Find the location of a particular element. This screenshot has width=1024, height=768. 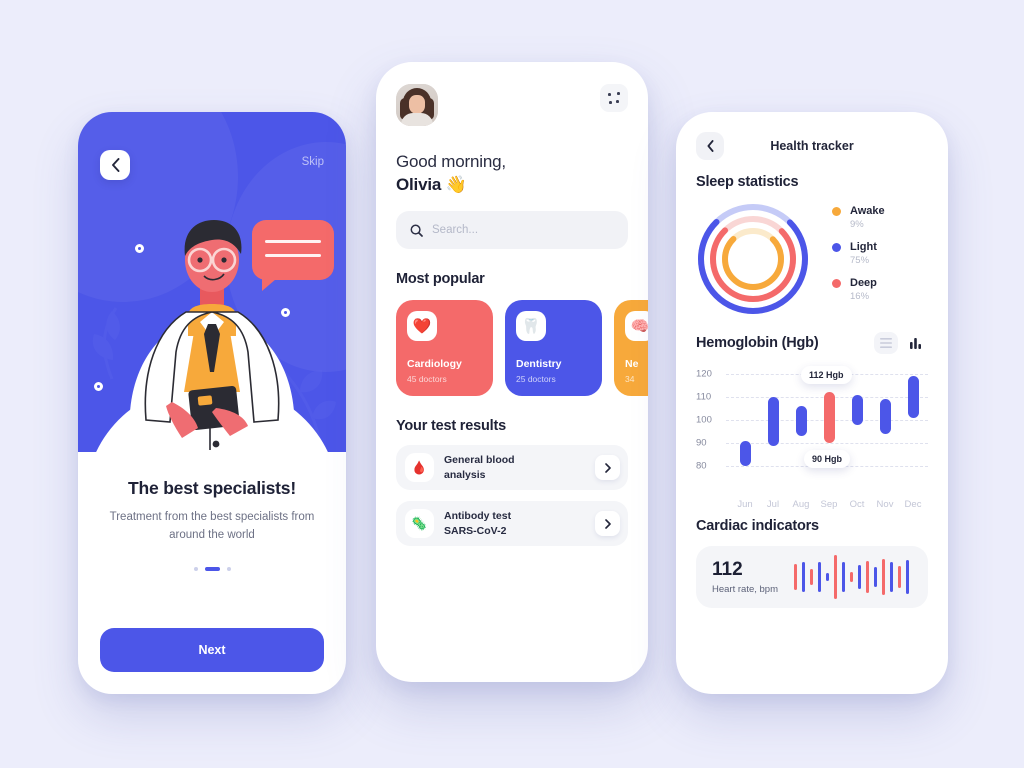

heart-rate-card: 112 Heart rate, bpm is located at coordinates (812, 577).